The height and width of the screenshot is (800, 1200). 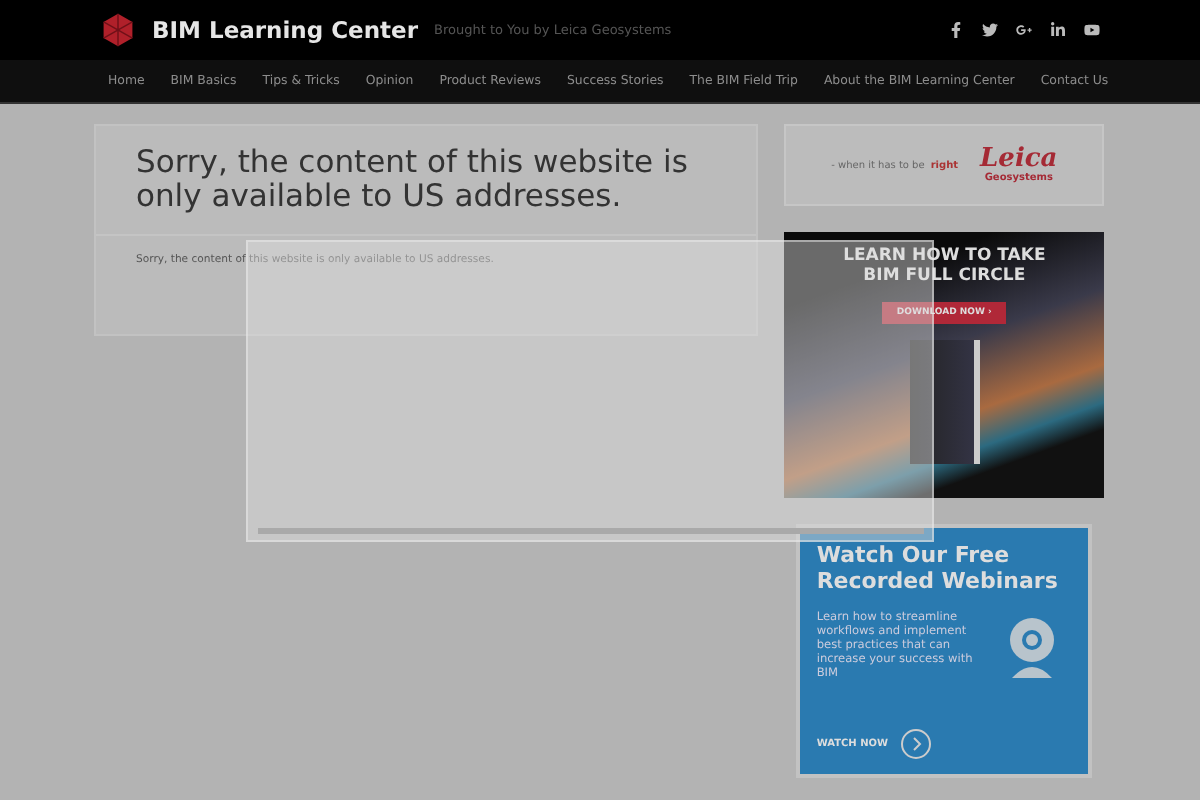 I want to click on site-title: BIM Learning Center, so click(x=285, y=30).